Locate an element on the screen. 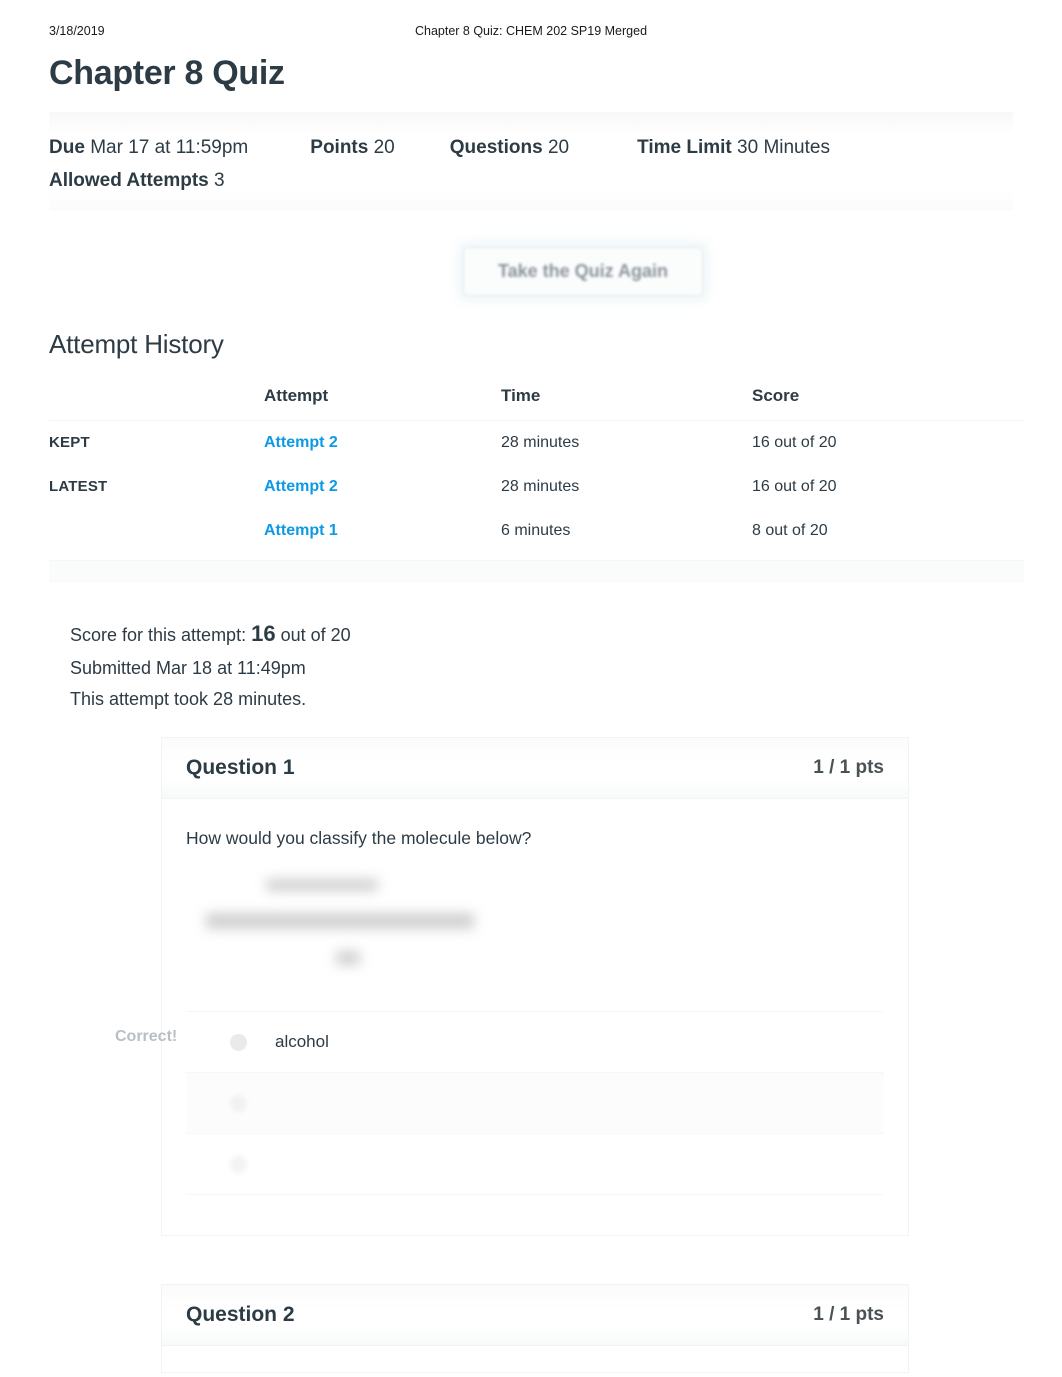 The width and height of the screenshot is (1062, 1377). table-row: LATEST Attempt 2 28 minutes 16 out of 20 is located at coordinates (536, 487).